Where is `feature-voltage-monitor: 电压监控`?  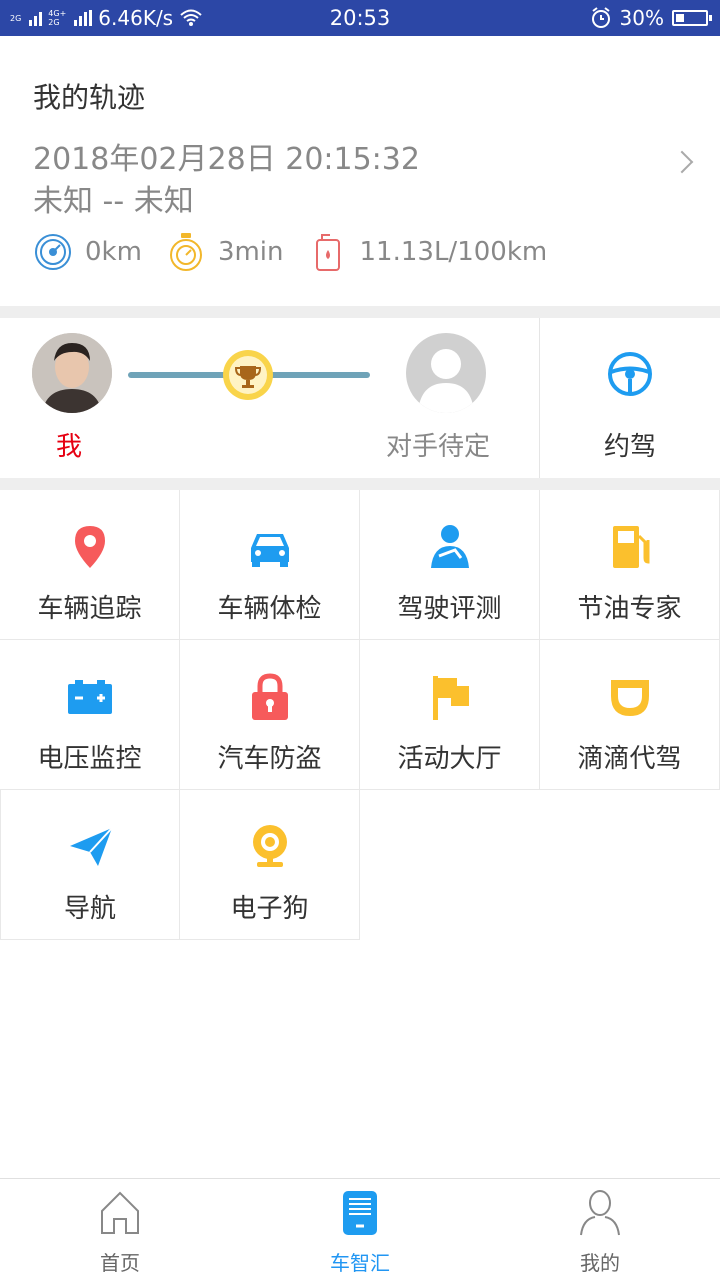
feature-voltage-monitor: 电压监控 is located at coordinates (90, 715).